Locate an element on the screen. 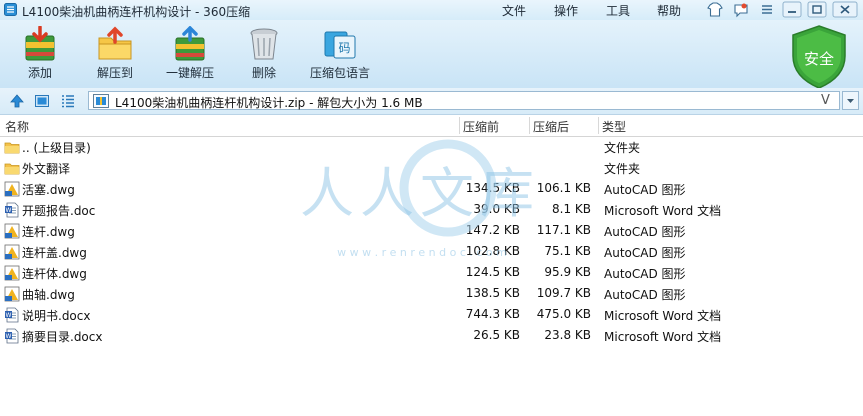  menu-operate: 操作 is located at coordinates (566, 10).